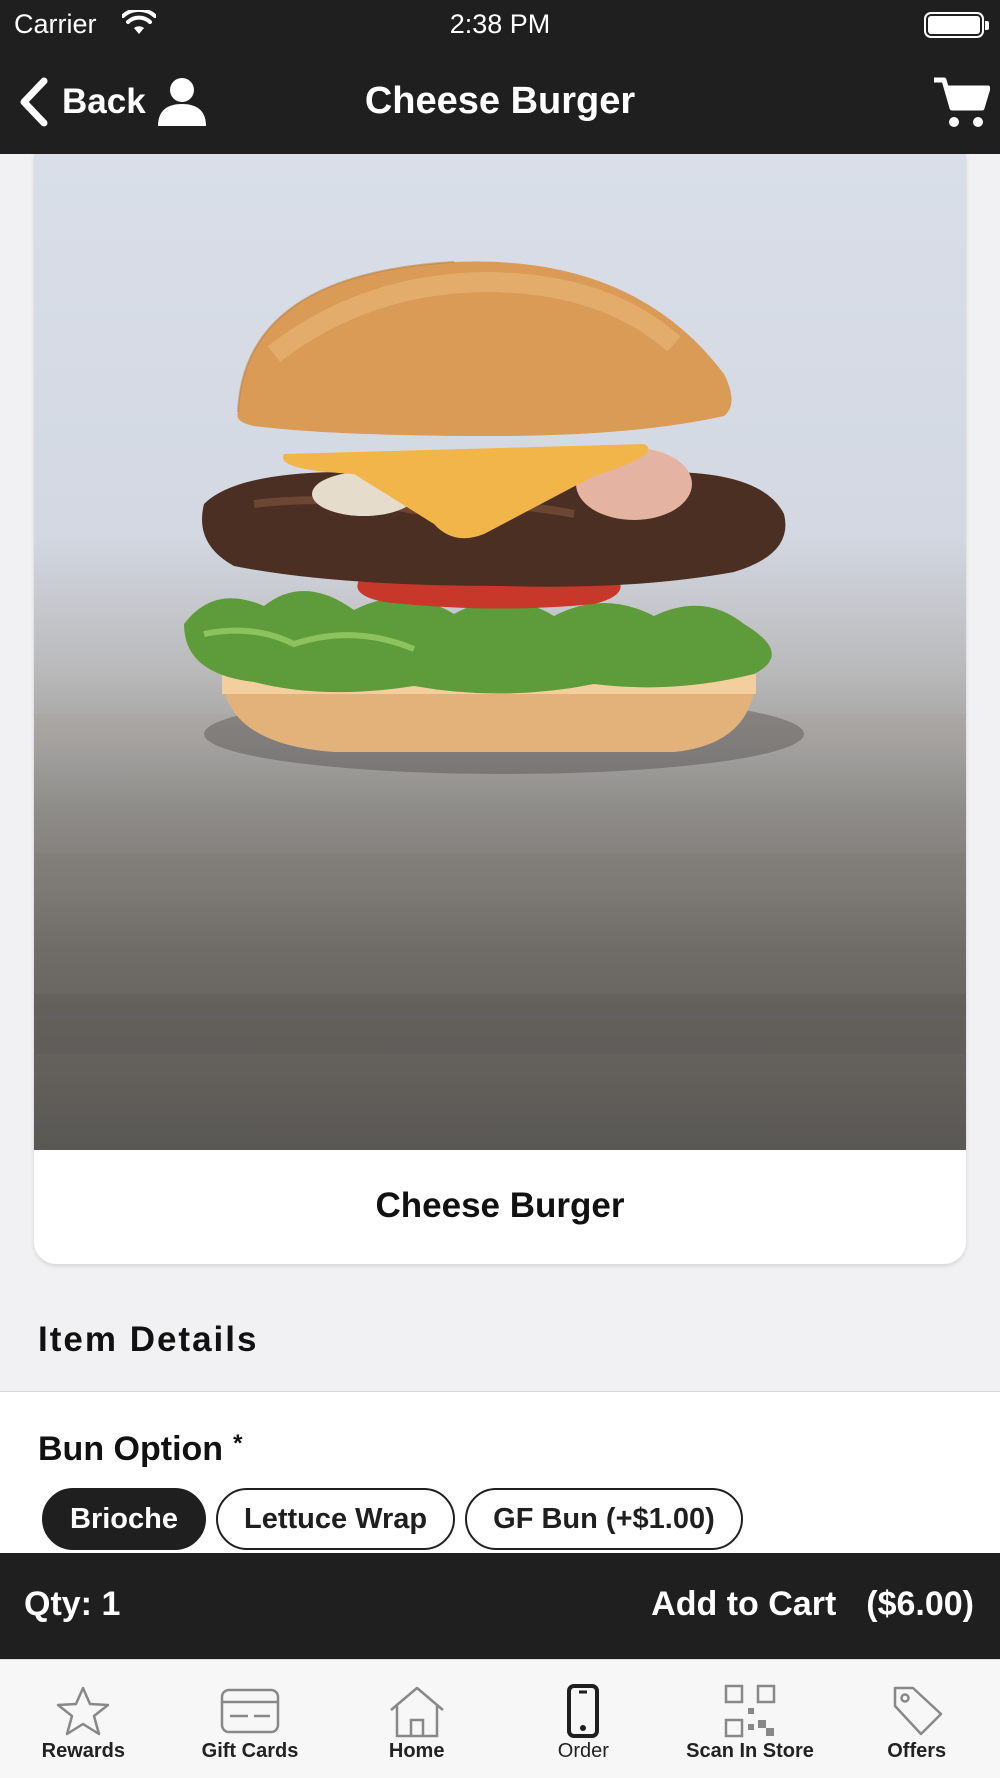 The width and height of the screenshot is (1000, 1778). Describe the element at coordinates (583, 1711) in the screenshot. I see `phone-icon` at that location.